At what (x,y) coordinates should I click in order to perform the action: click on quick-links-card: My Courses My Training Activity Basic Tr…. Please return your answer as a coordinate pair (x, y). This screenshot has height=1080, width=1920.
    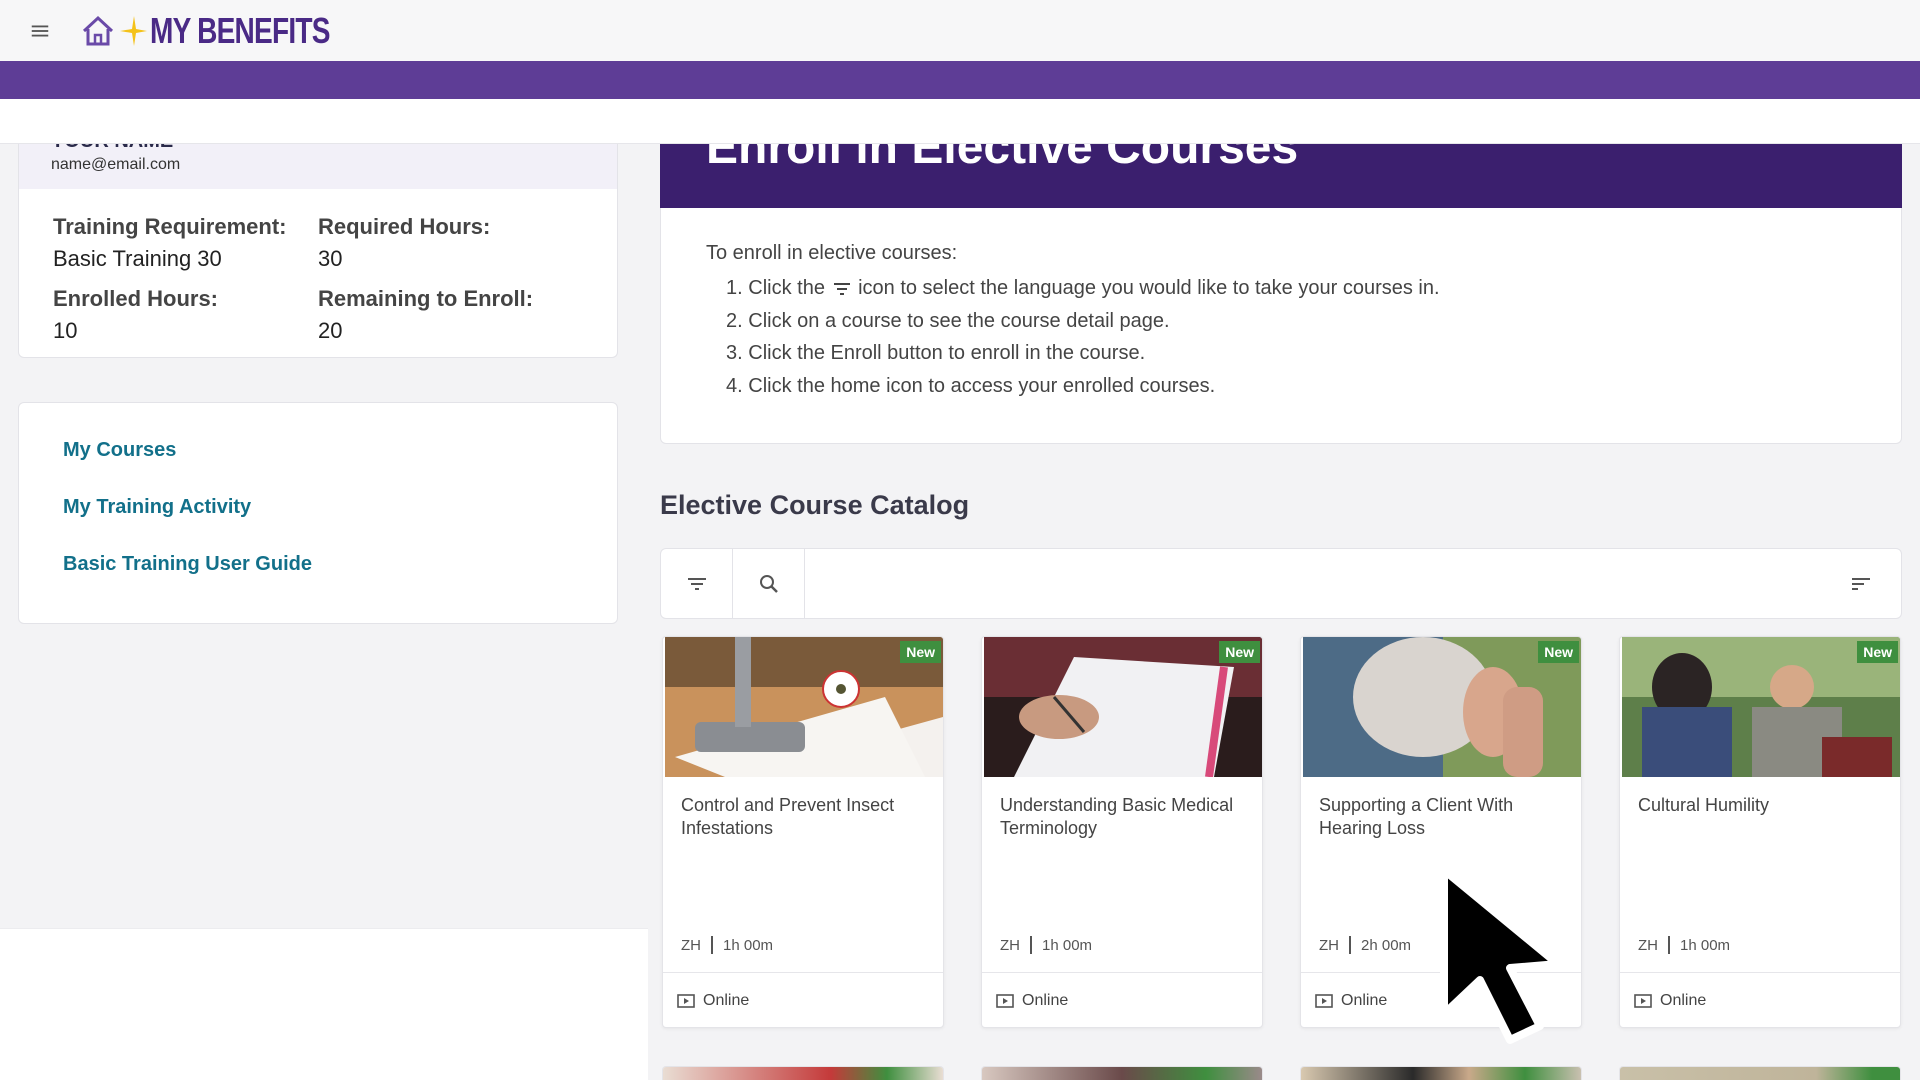
    Looking at the image, I should click on (318, 513).